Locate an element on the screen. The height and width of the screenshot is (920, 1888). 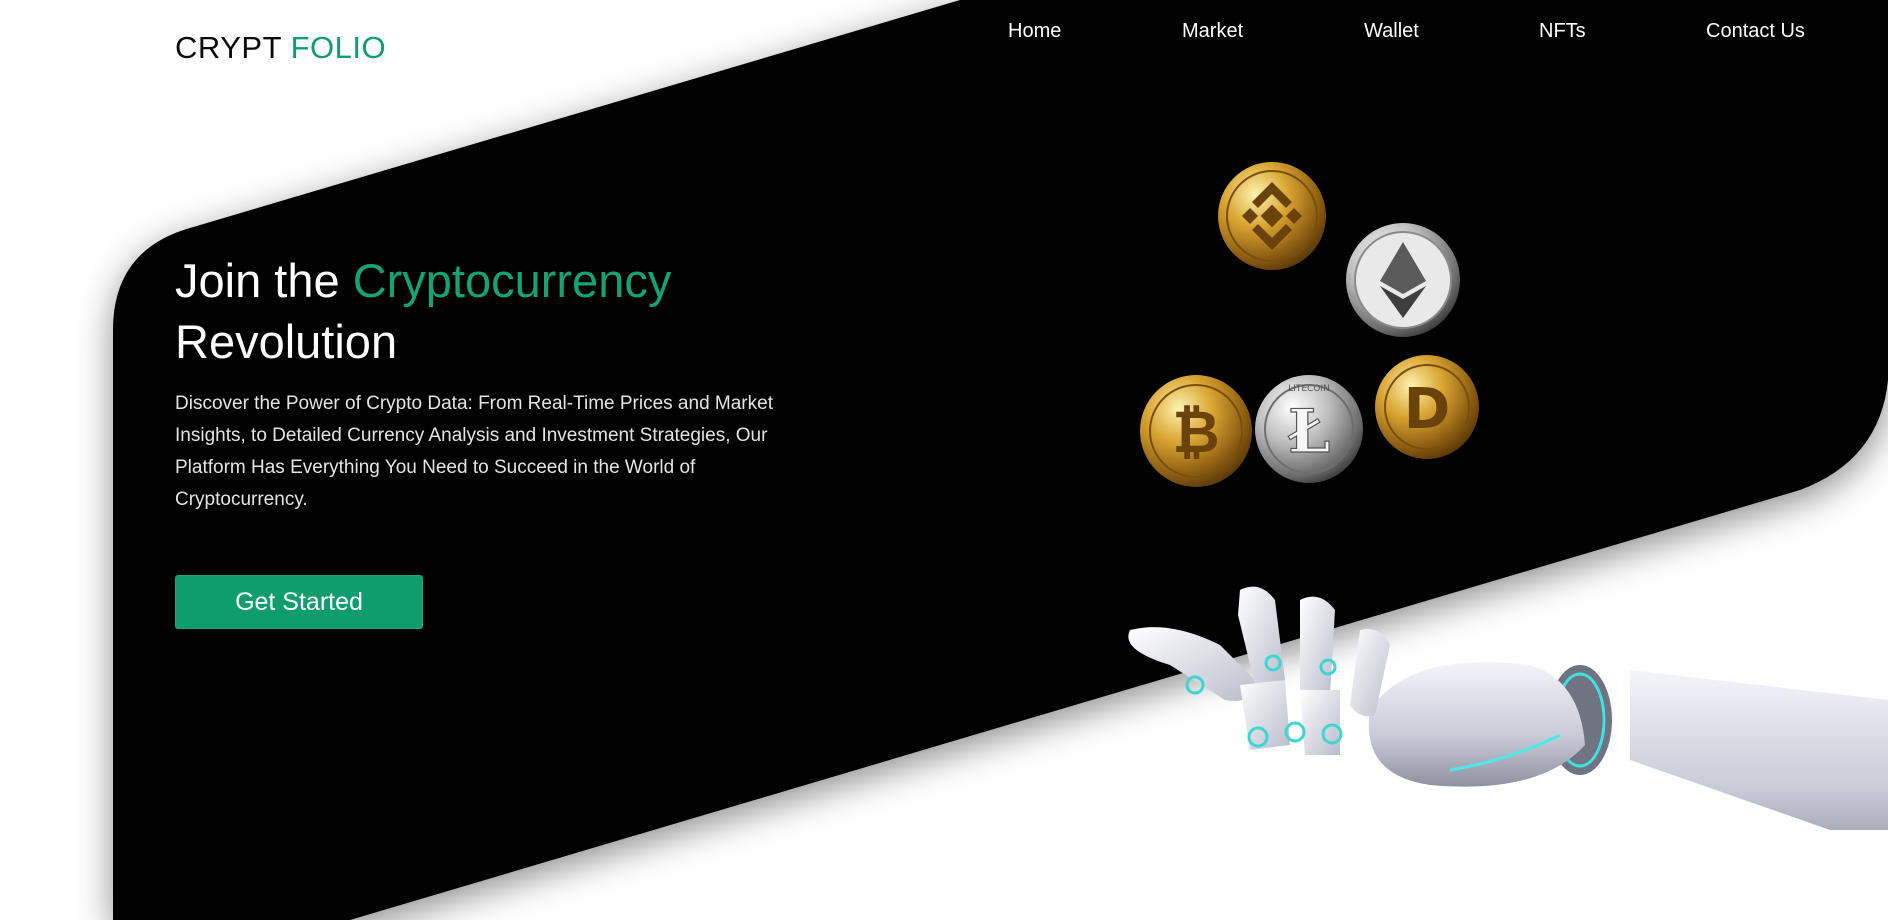
bitcoin-coin-icon: ₿ is located at coordinates (1196, 431).